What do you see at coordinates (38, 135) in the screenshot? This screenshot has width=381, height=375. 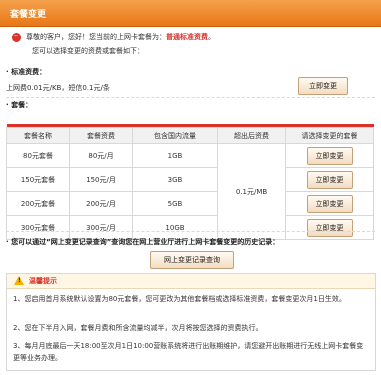 I see `column-header: 套餐名称` at bounding box center [38, 135].